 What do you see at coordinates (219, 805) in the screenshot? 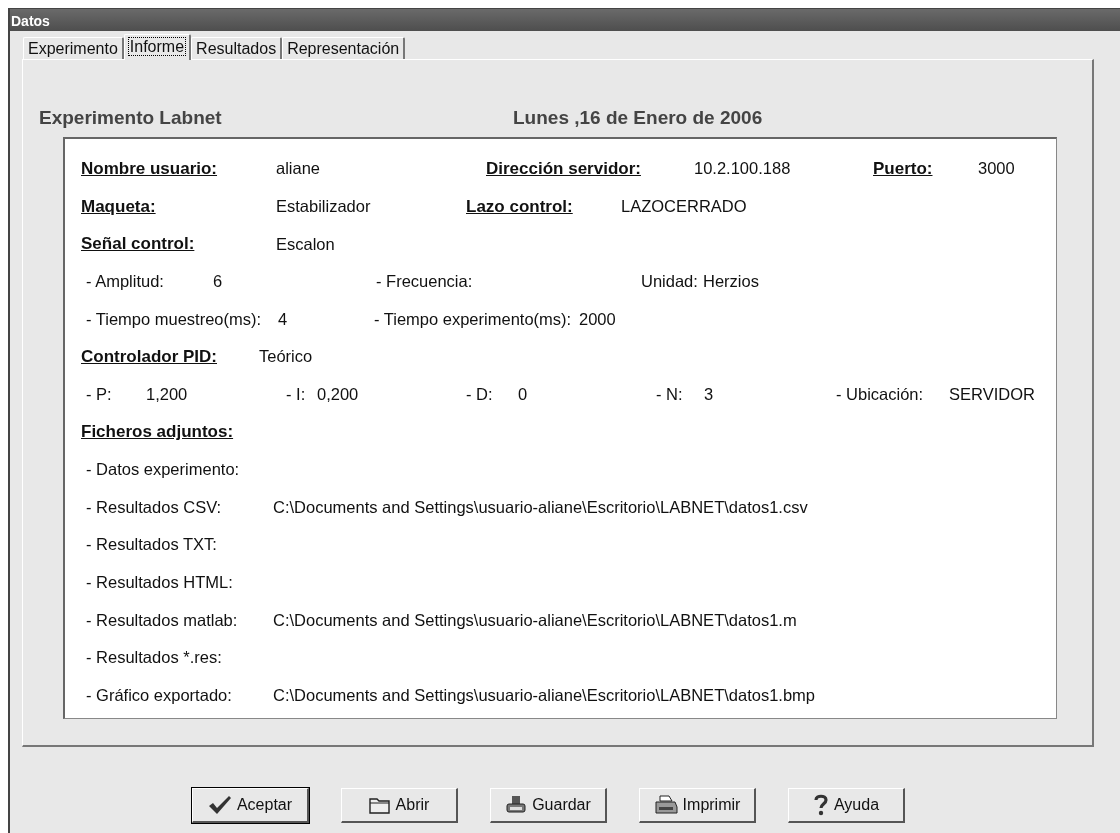
I see `checkmark-icon` at bounding box center [219, 805].